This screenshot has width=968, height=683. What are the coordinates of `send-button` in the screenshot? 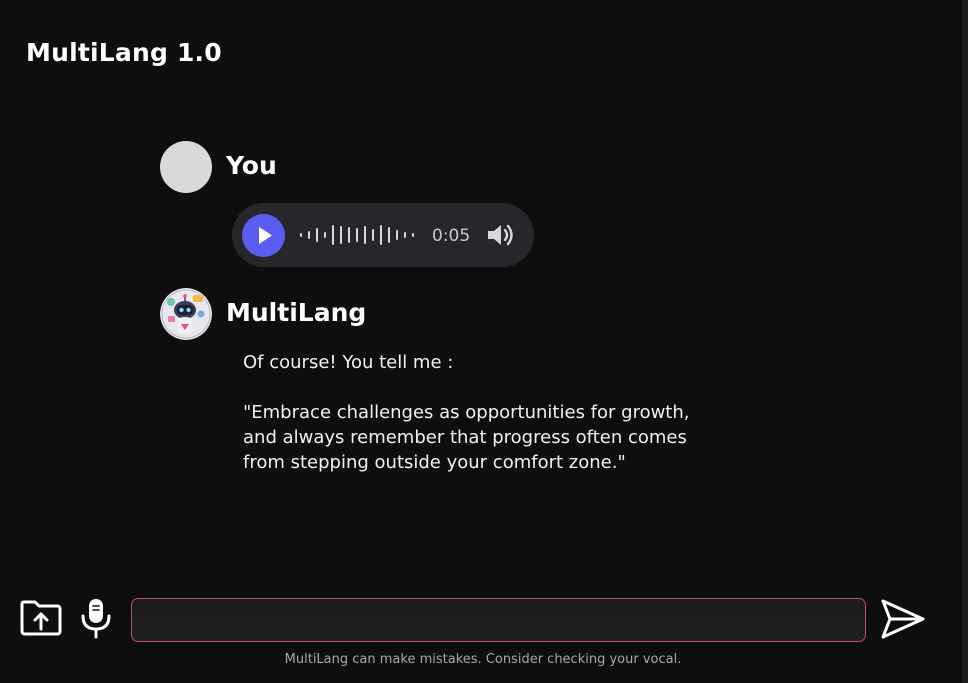 It's located at (903, 619).